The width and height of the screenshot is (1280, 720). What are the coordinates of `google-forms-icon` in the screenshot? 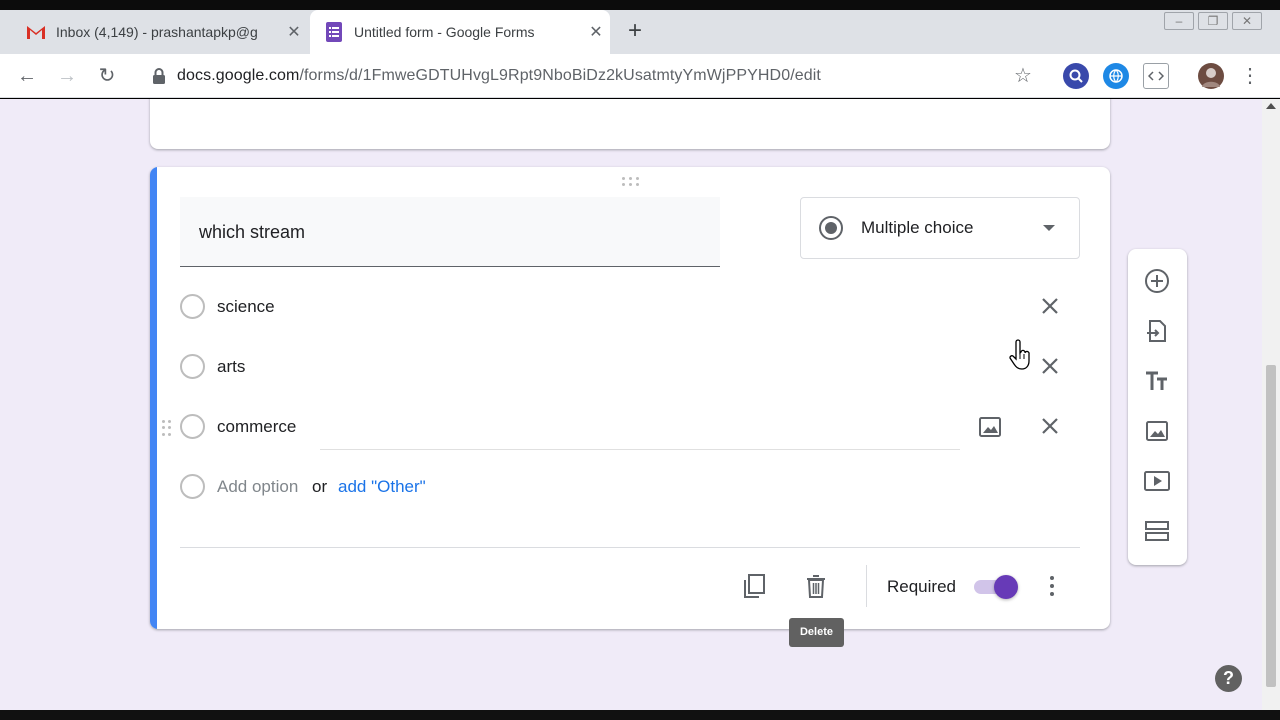 It's located at (334, 32).